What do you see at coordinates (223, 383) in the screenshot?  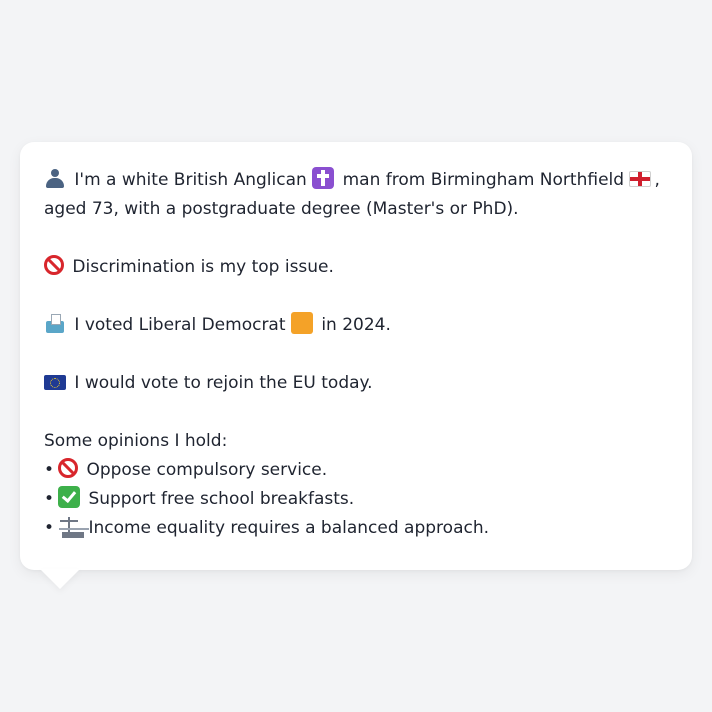 I see `eu-text: I would vote to rejoin the EU today.` at bounding box center [223, 383].